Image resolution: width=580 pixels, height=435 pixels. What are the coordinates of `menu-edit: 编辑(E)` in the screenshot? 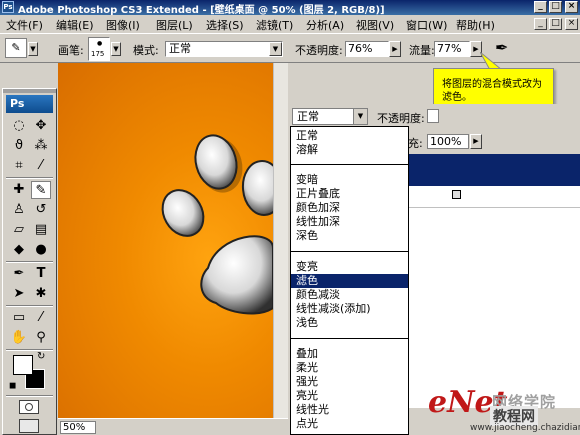 It's located at (75, 25).